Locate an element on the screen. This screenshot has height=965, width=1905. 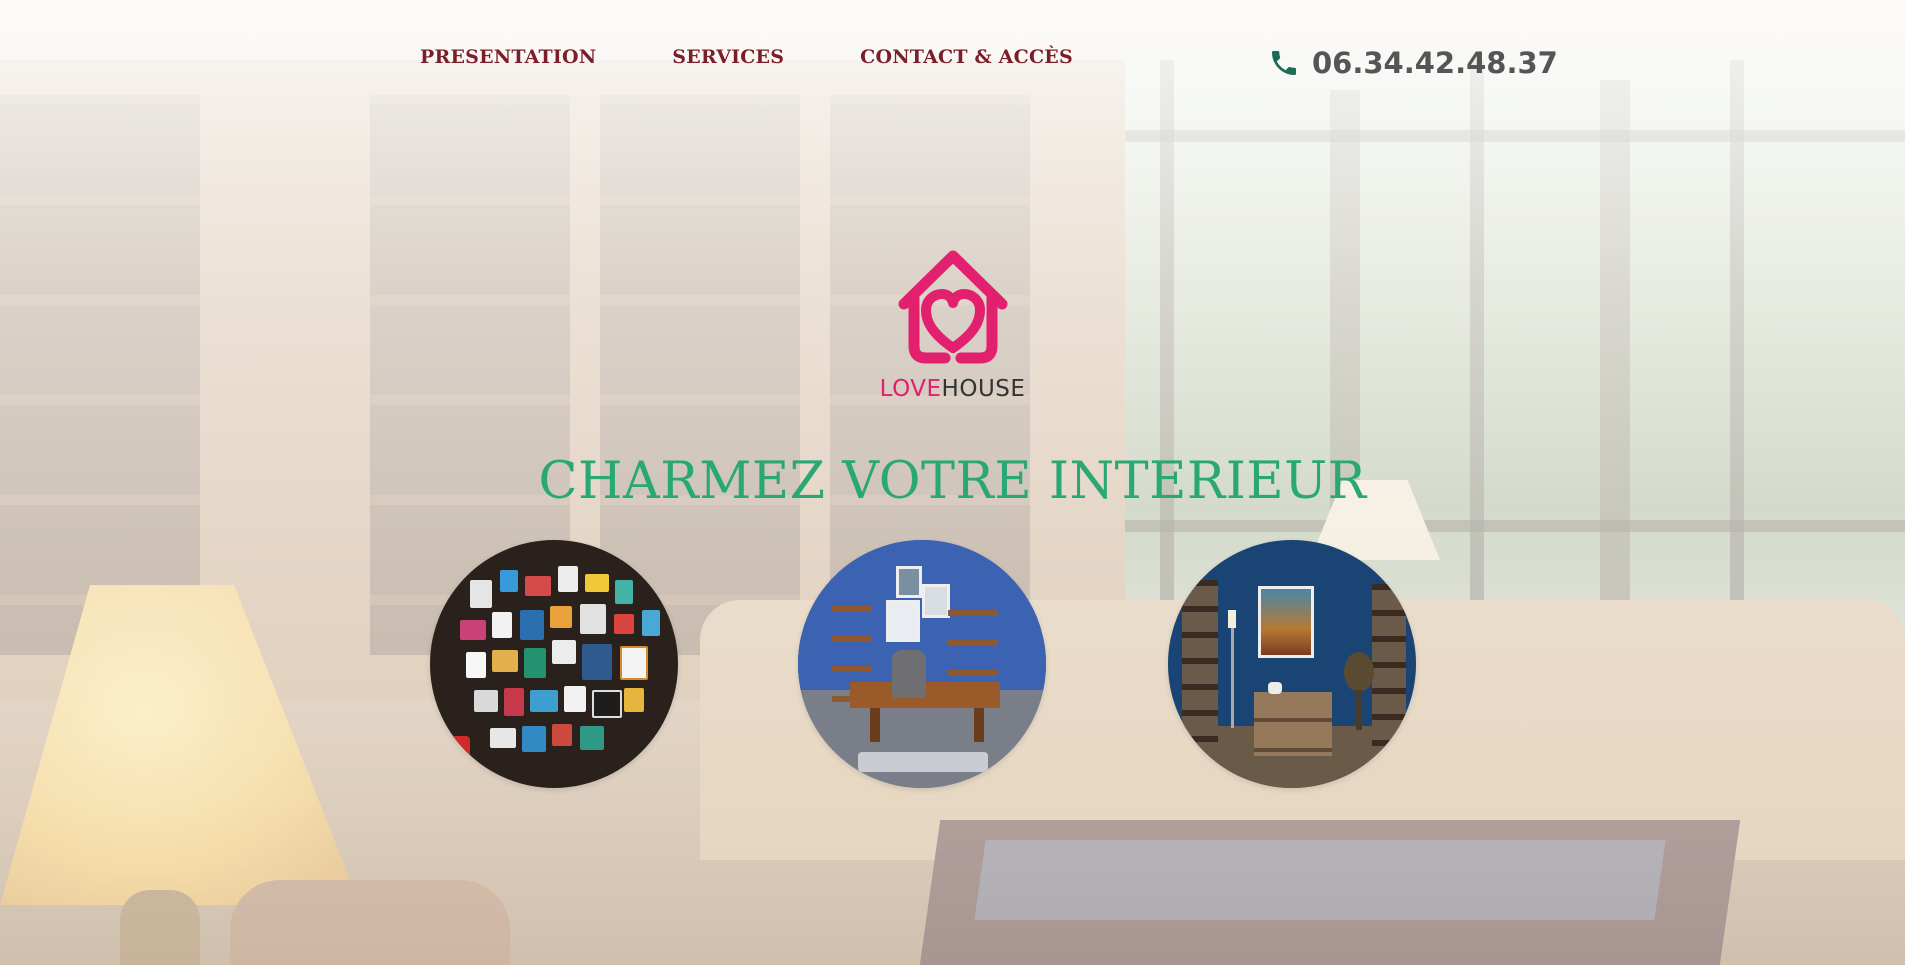
main-nav: PRESENTATION SERVICES CONTACT & ACCÈS is located at coordinates (746, 57).